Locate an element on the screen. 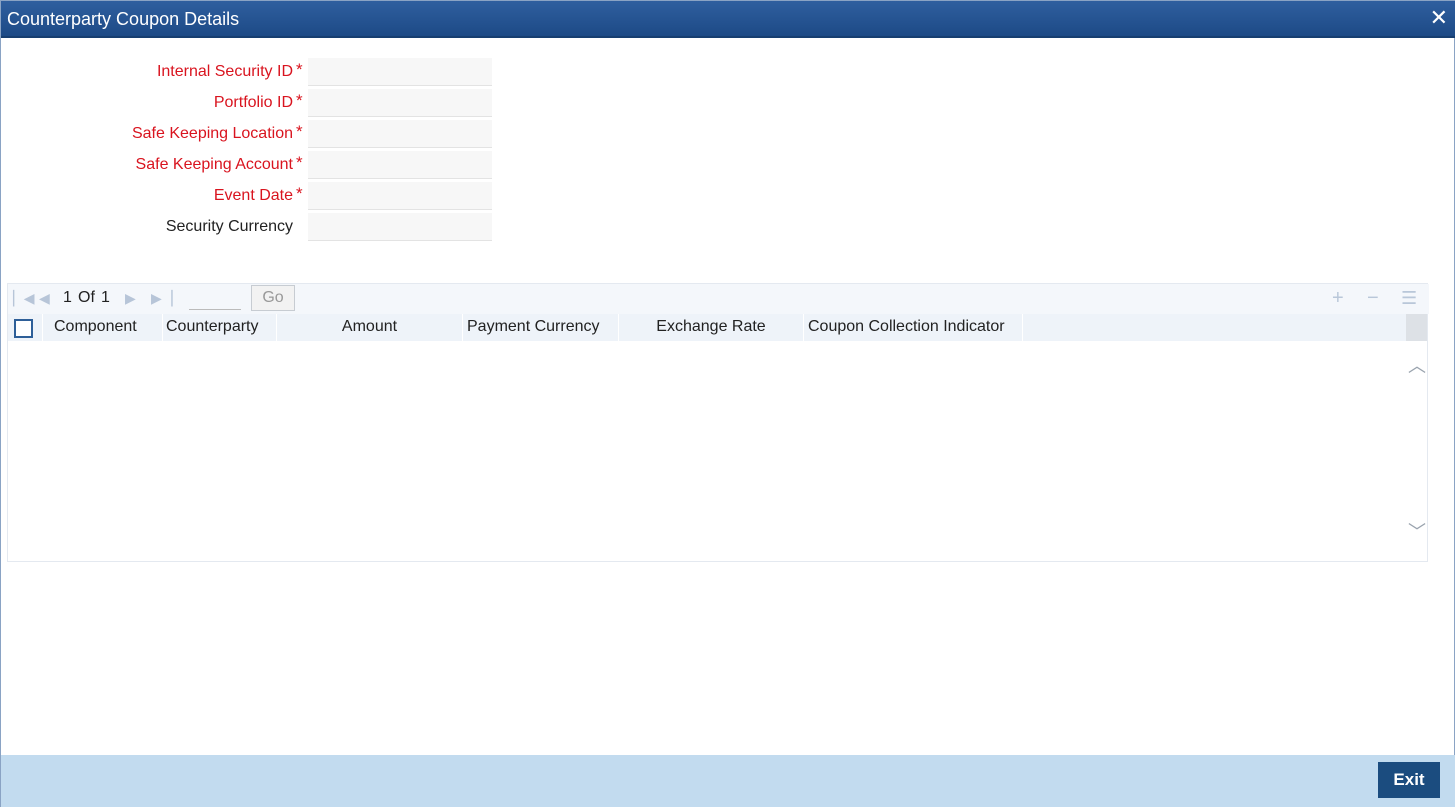 This screenshot has width=1455, height=807. list-icon: ☰ is located at coordinates (1409, 298).